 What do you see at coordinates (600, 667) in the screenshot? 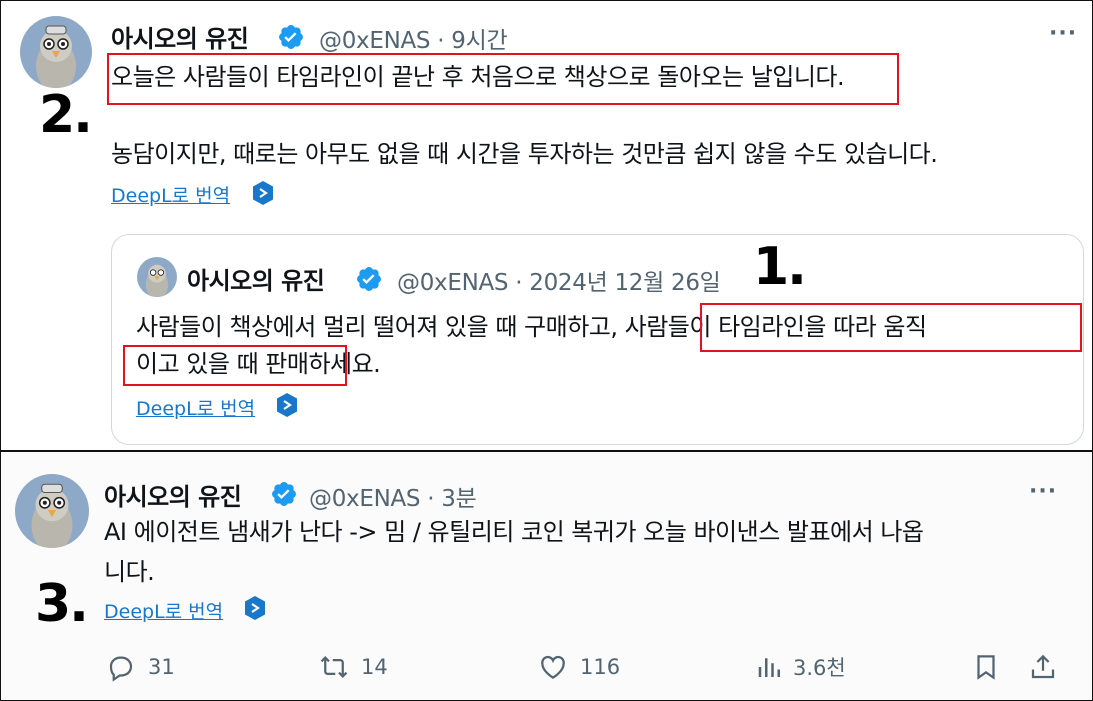
I see `like-count: 116` at bounding box center [600, 667].